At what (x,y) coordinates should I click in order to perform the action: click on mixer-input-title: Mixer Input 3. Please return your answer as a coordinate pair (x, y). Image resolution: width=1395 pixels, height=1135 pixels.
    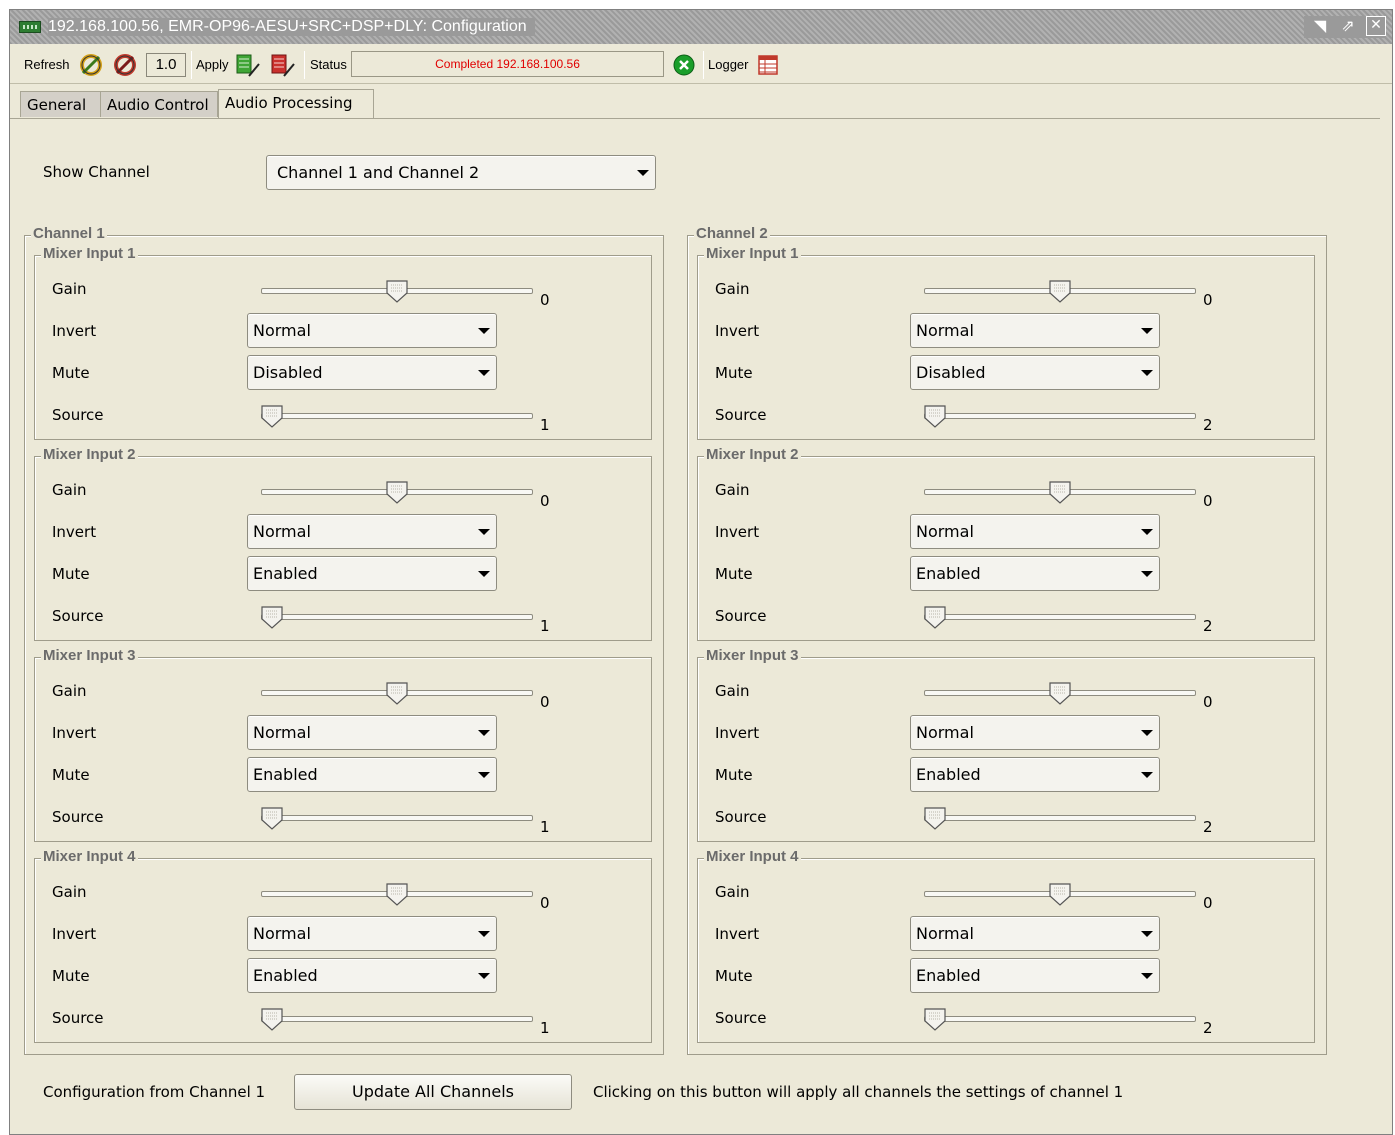
    Looking at the image, I should click on (752, 655).